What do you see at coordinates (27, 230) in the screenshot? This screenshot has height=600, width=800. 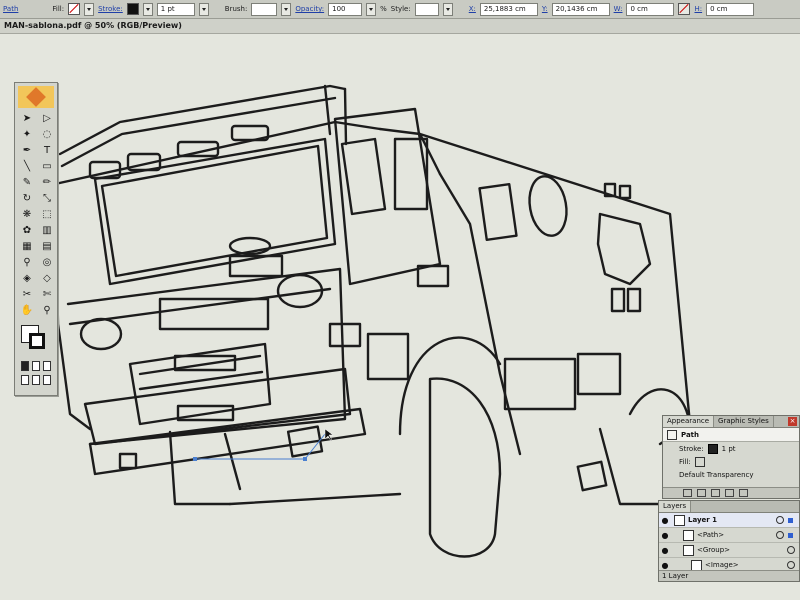 I see `symbol-sprayer-tool-icon: ✿` at bounding box center [27, 230].